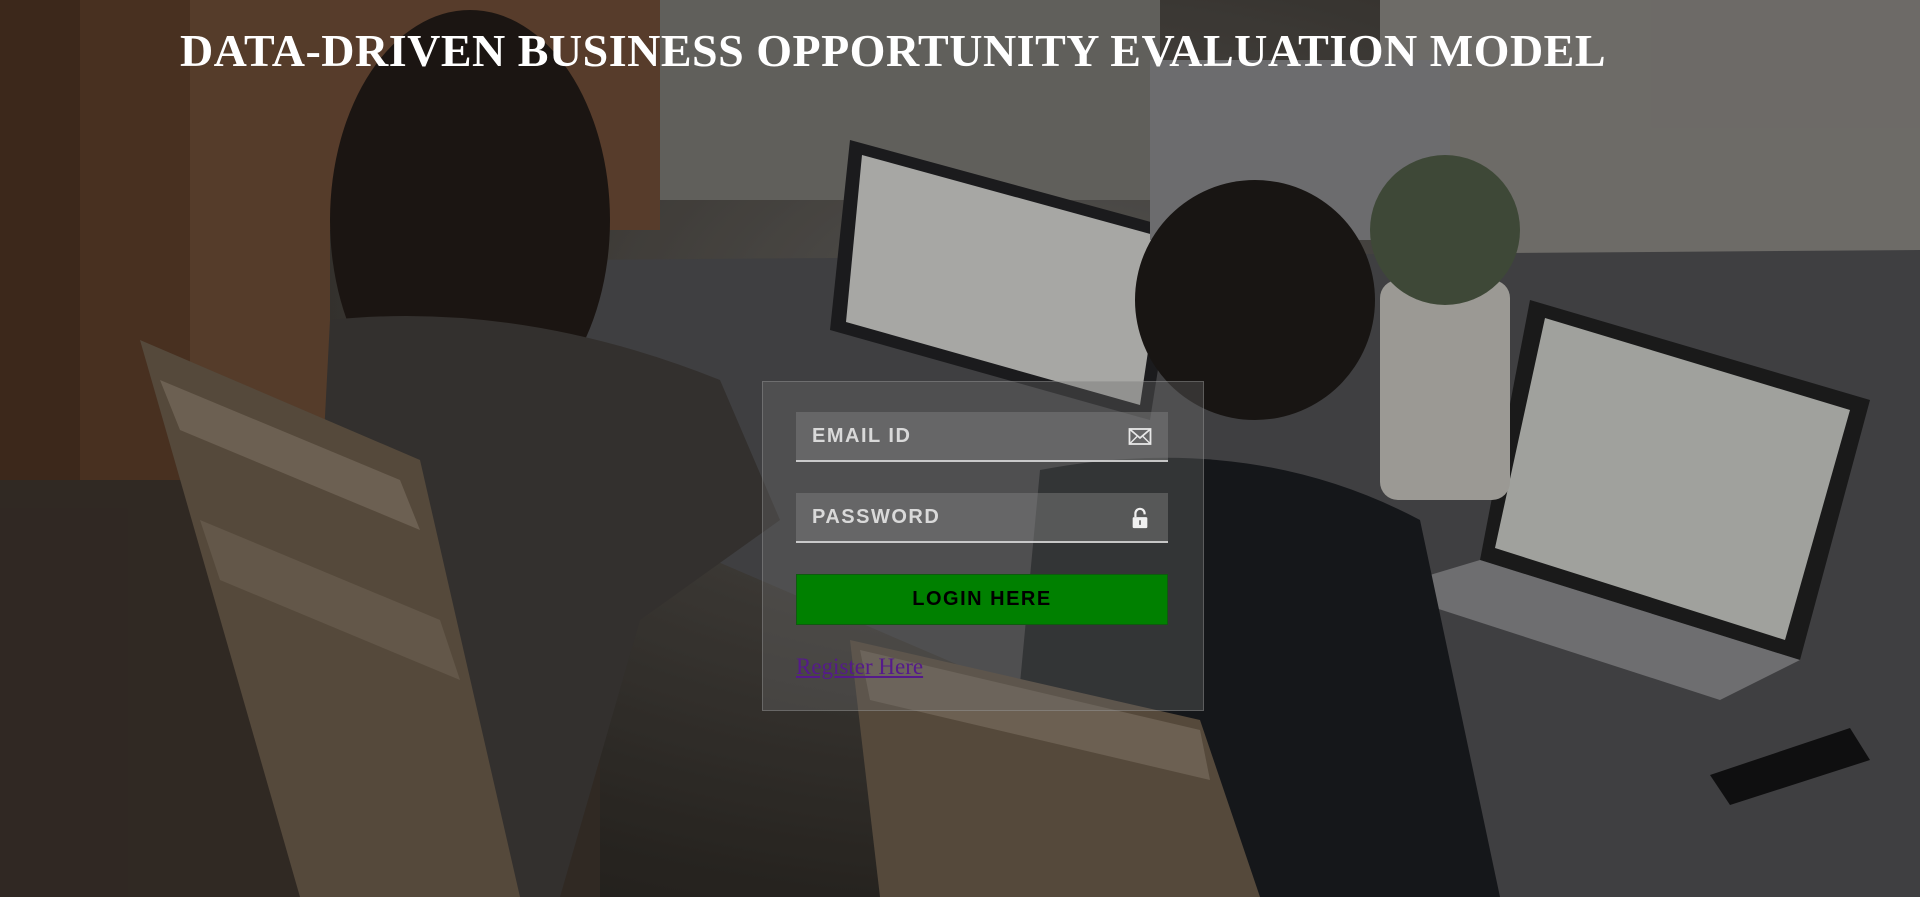 The height and width of the screenshot is (897, 1920). Describe the element at coordinates (859, 667) in the screenshot. I see `register-link: Register Here` at that location.